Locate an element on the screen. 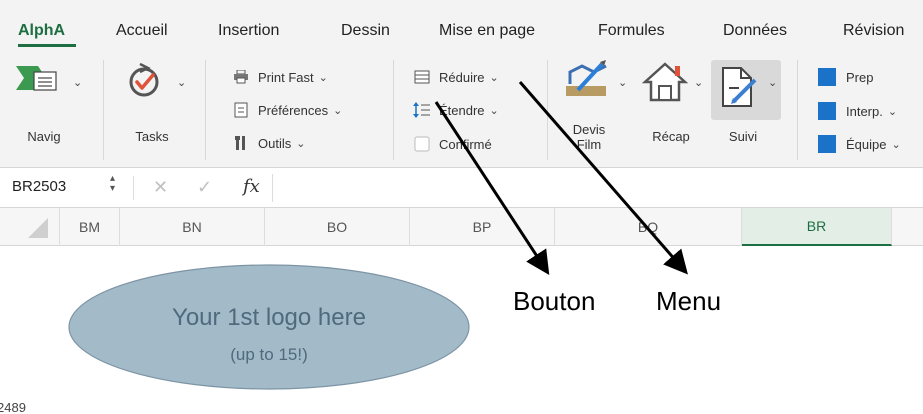  column-header-bp: BP is located at coordinates (482, 227).